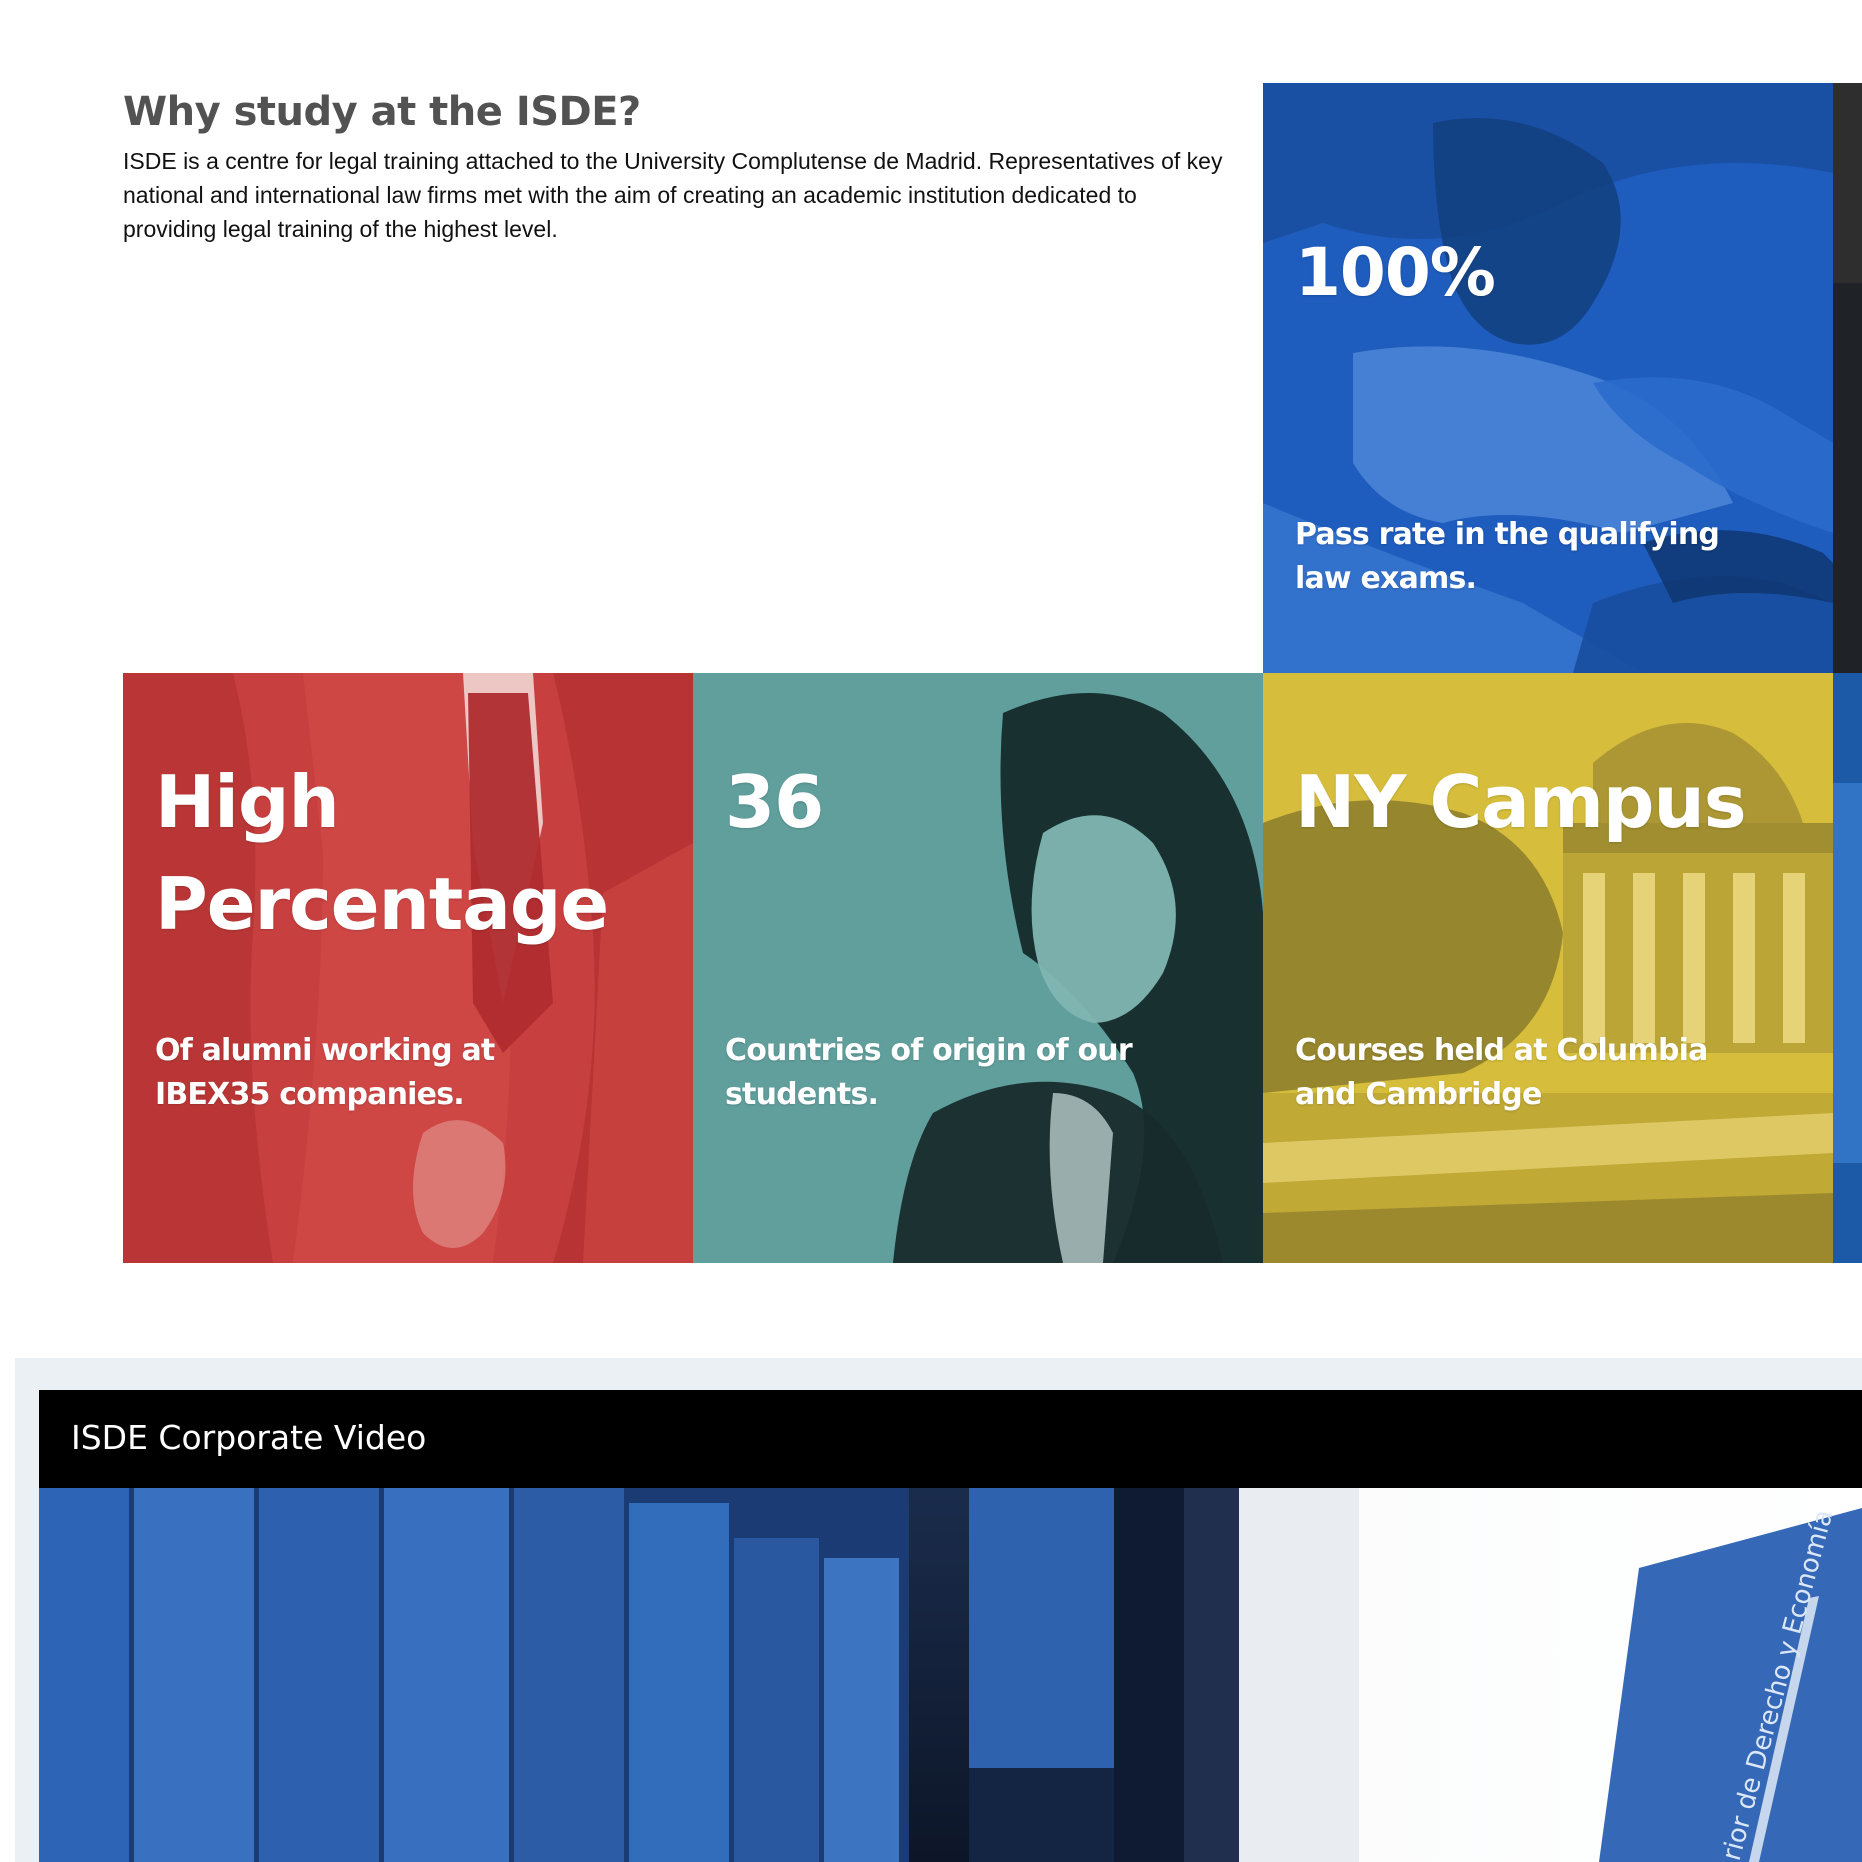 The width and height of the screenshot is (1862, 1862). I want to click on stat-tile-countries: 36 Countries of origin of our students., so click(978, 968).